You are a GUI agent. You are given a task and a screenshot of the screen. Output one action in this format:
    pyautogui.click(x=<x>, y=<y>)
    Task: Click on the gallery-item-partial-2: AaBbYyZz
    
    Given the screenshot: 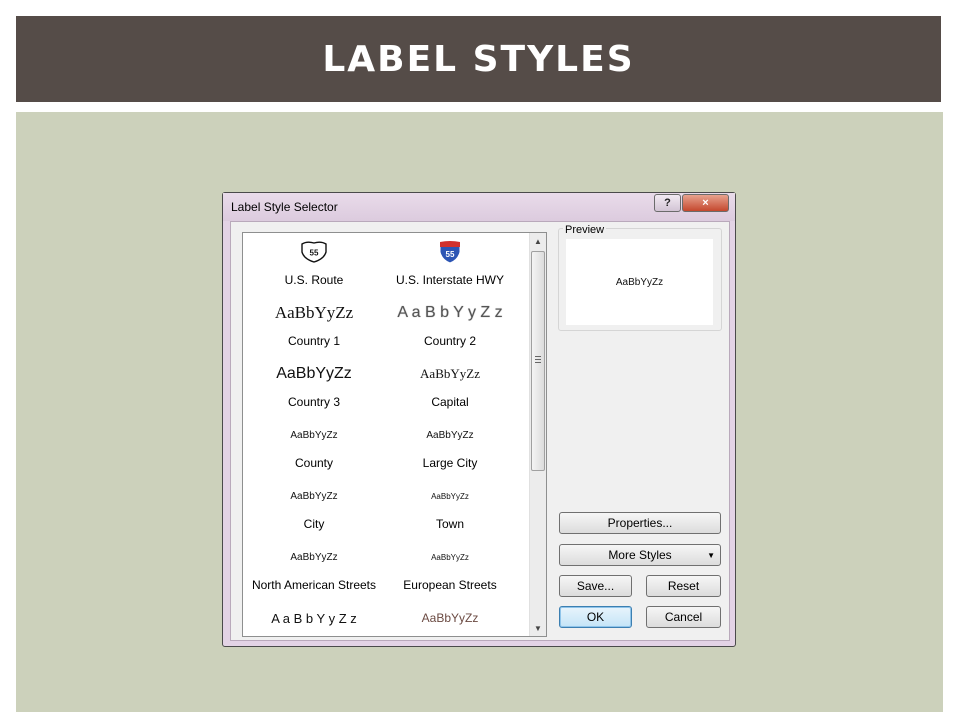 What is the action you would take?
    pyautogui.click(x=450, y=618)
    